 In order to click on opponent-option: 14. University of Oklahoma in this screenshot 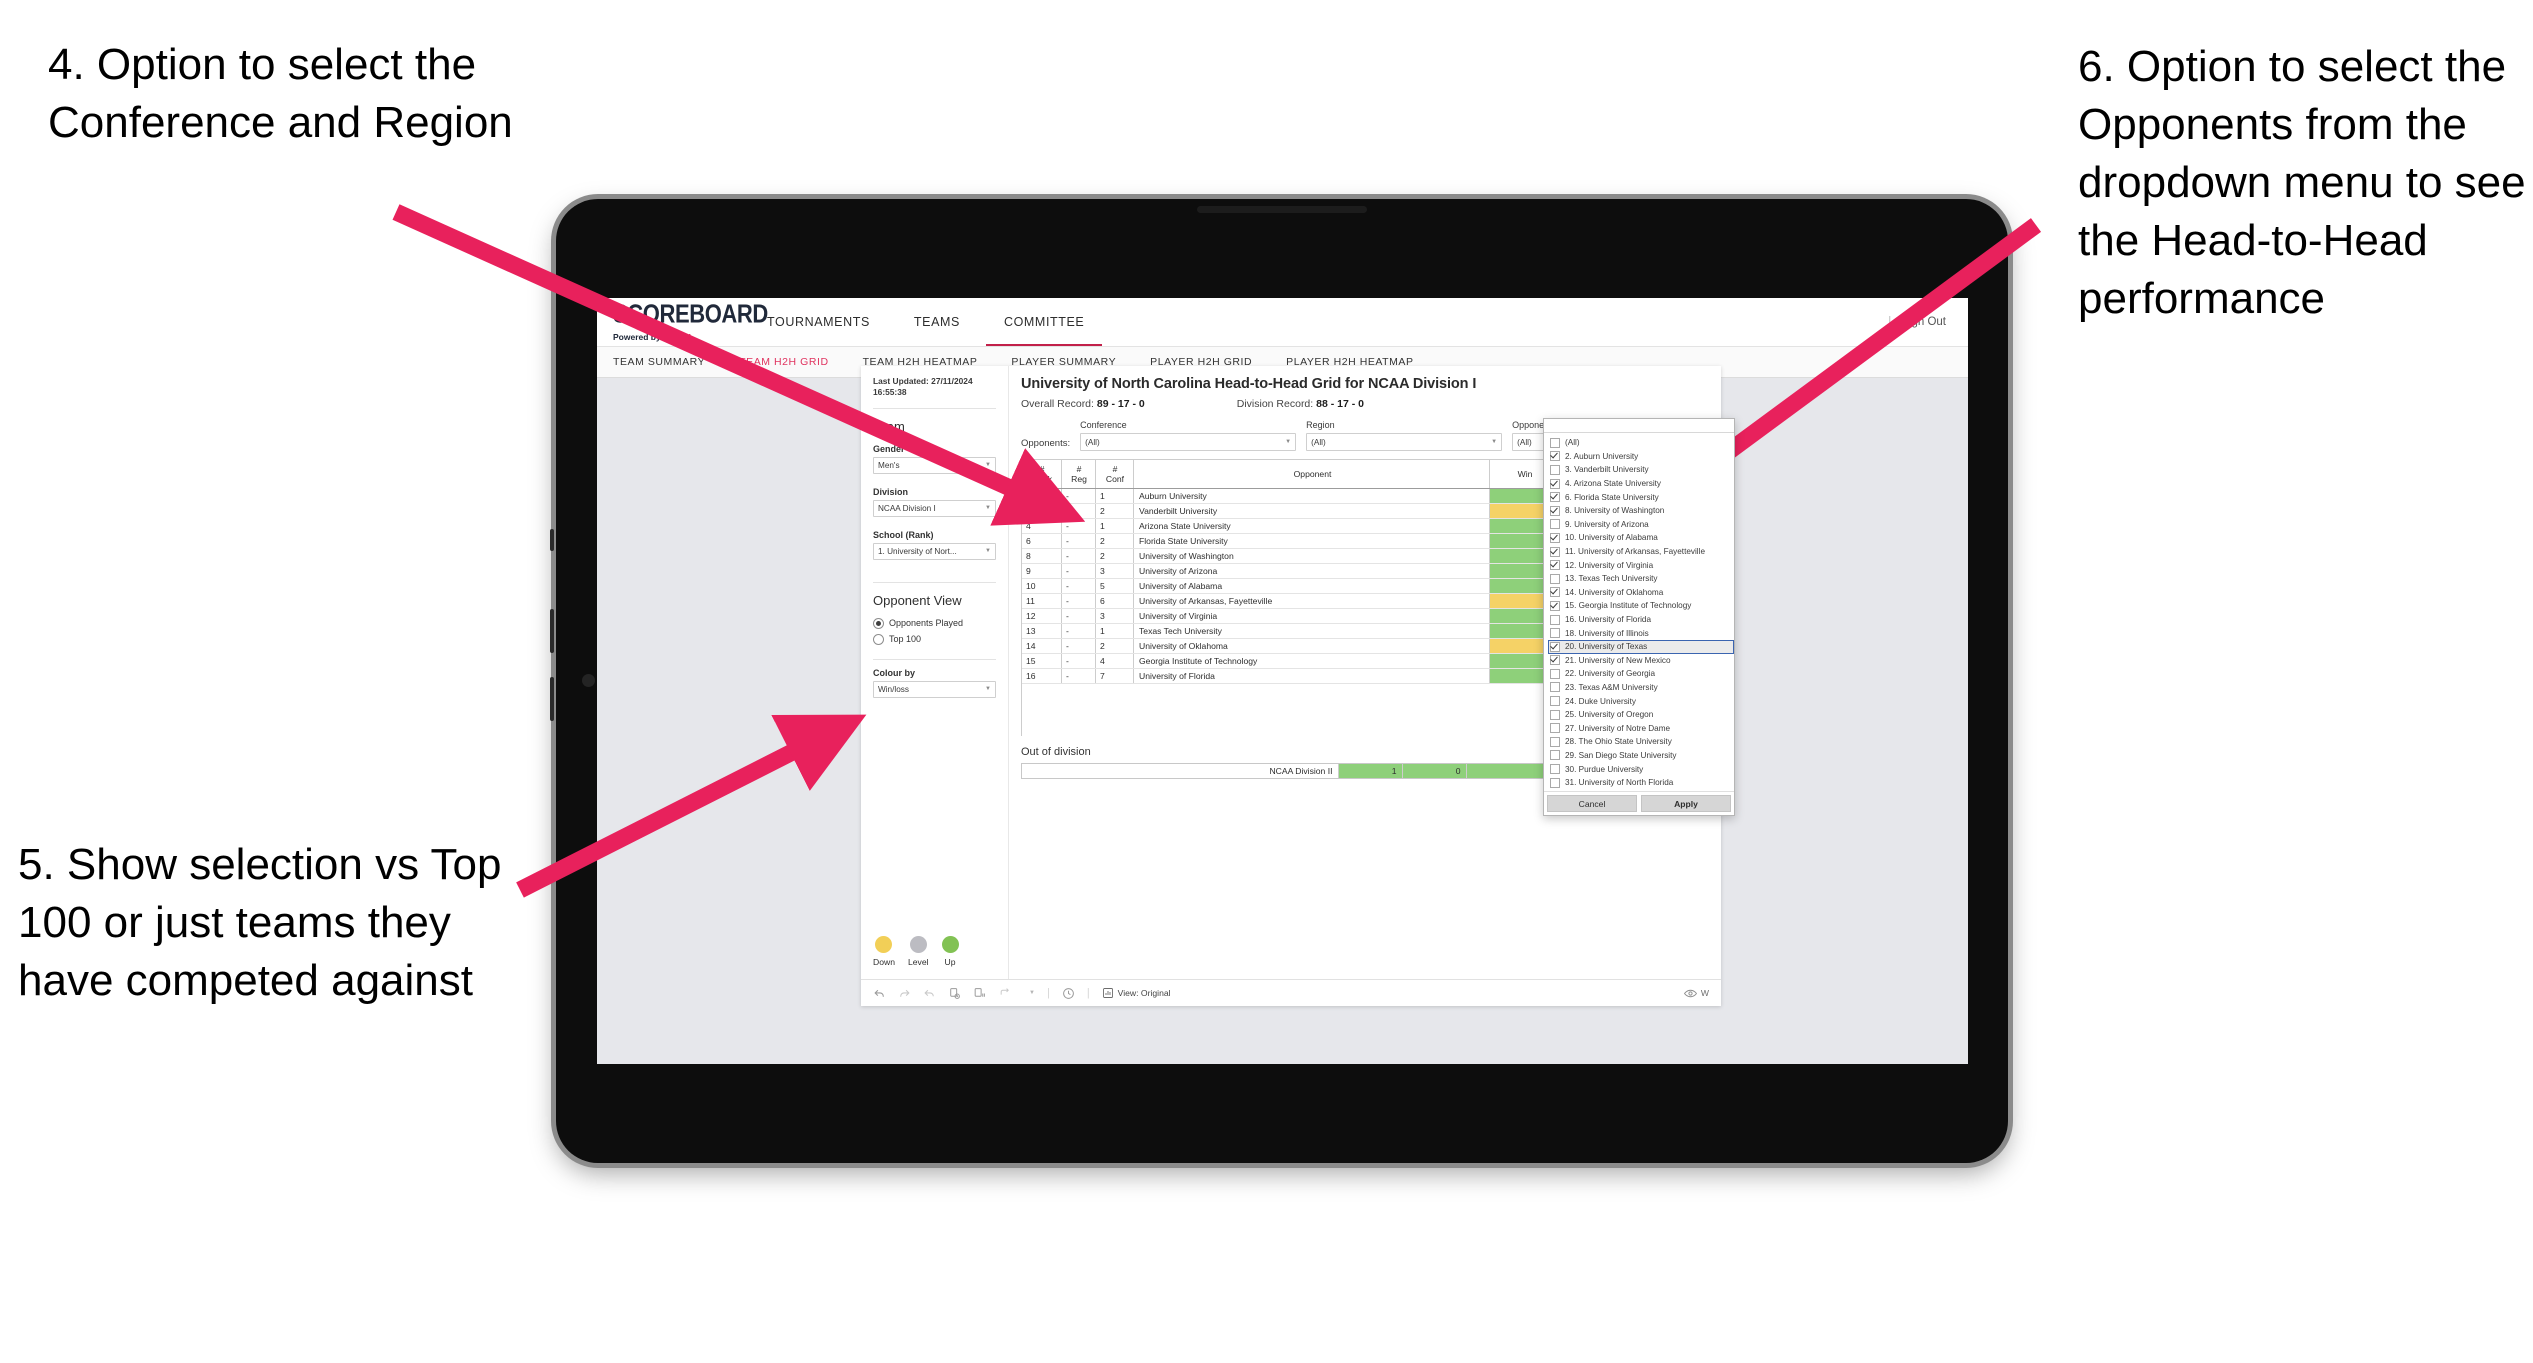, I will do `click(1641, 593)`.